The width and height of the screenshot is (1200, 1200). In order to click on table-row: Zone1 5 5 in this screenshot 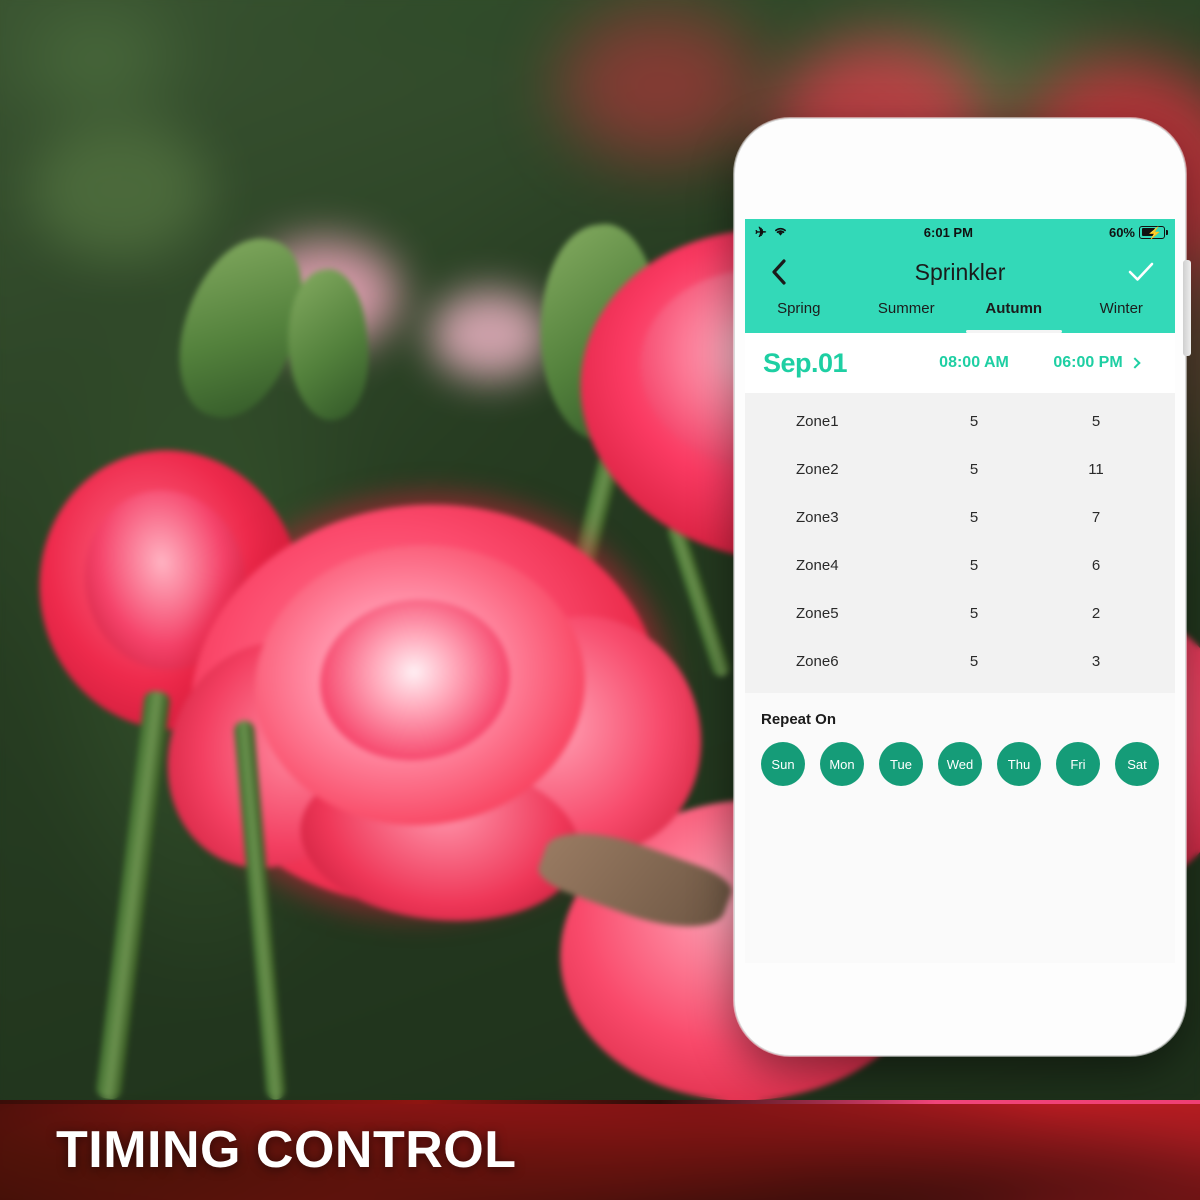, I will do `click(960, 421)`.